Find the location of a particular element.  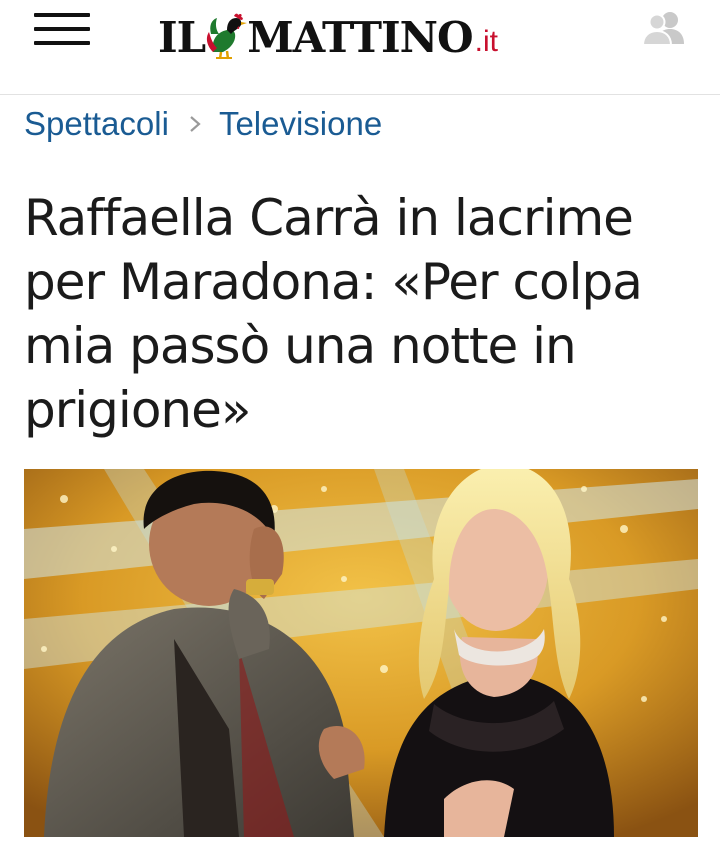

user-account-icon is located at coordinates (664, 28).